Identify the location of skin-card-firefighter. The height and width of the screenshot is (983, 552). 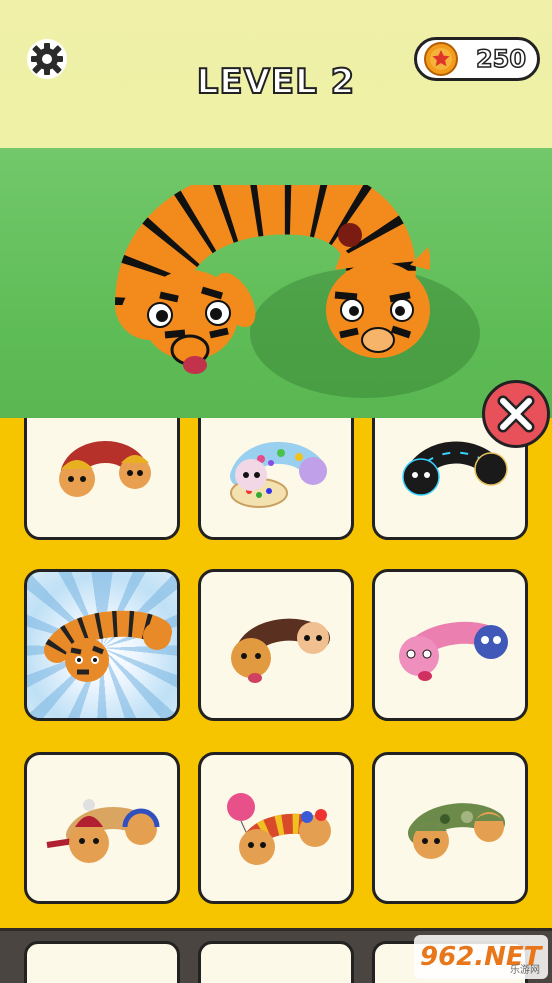
(102, 479).